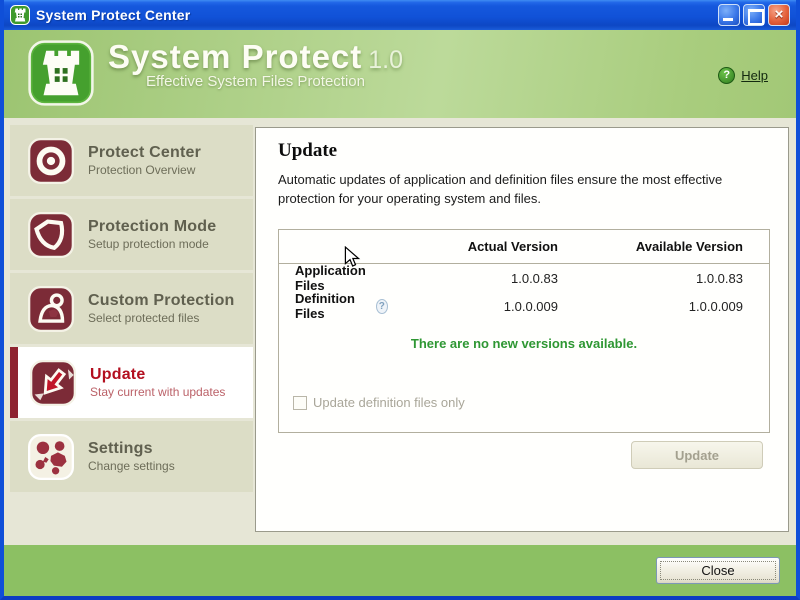 The image size is (800, 600). I want to click on close-button: Close, so click(718, 570).